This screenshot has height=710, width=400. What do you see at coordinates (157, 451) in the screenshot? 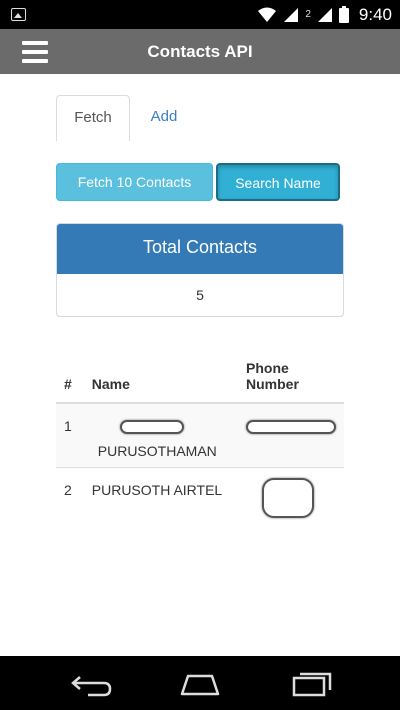
I see `contact-name: PURUSOTHAMAN` at bounding box center [157, 451].